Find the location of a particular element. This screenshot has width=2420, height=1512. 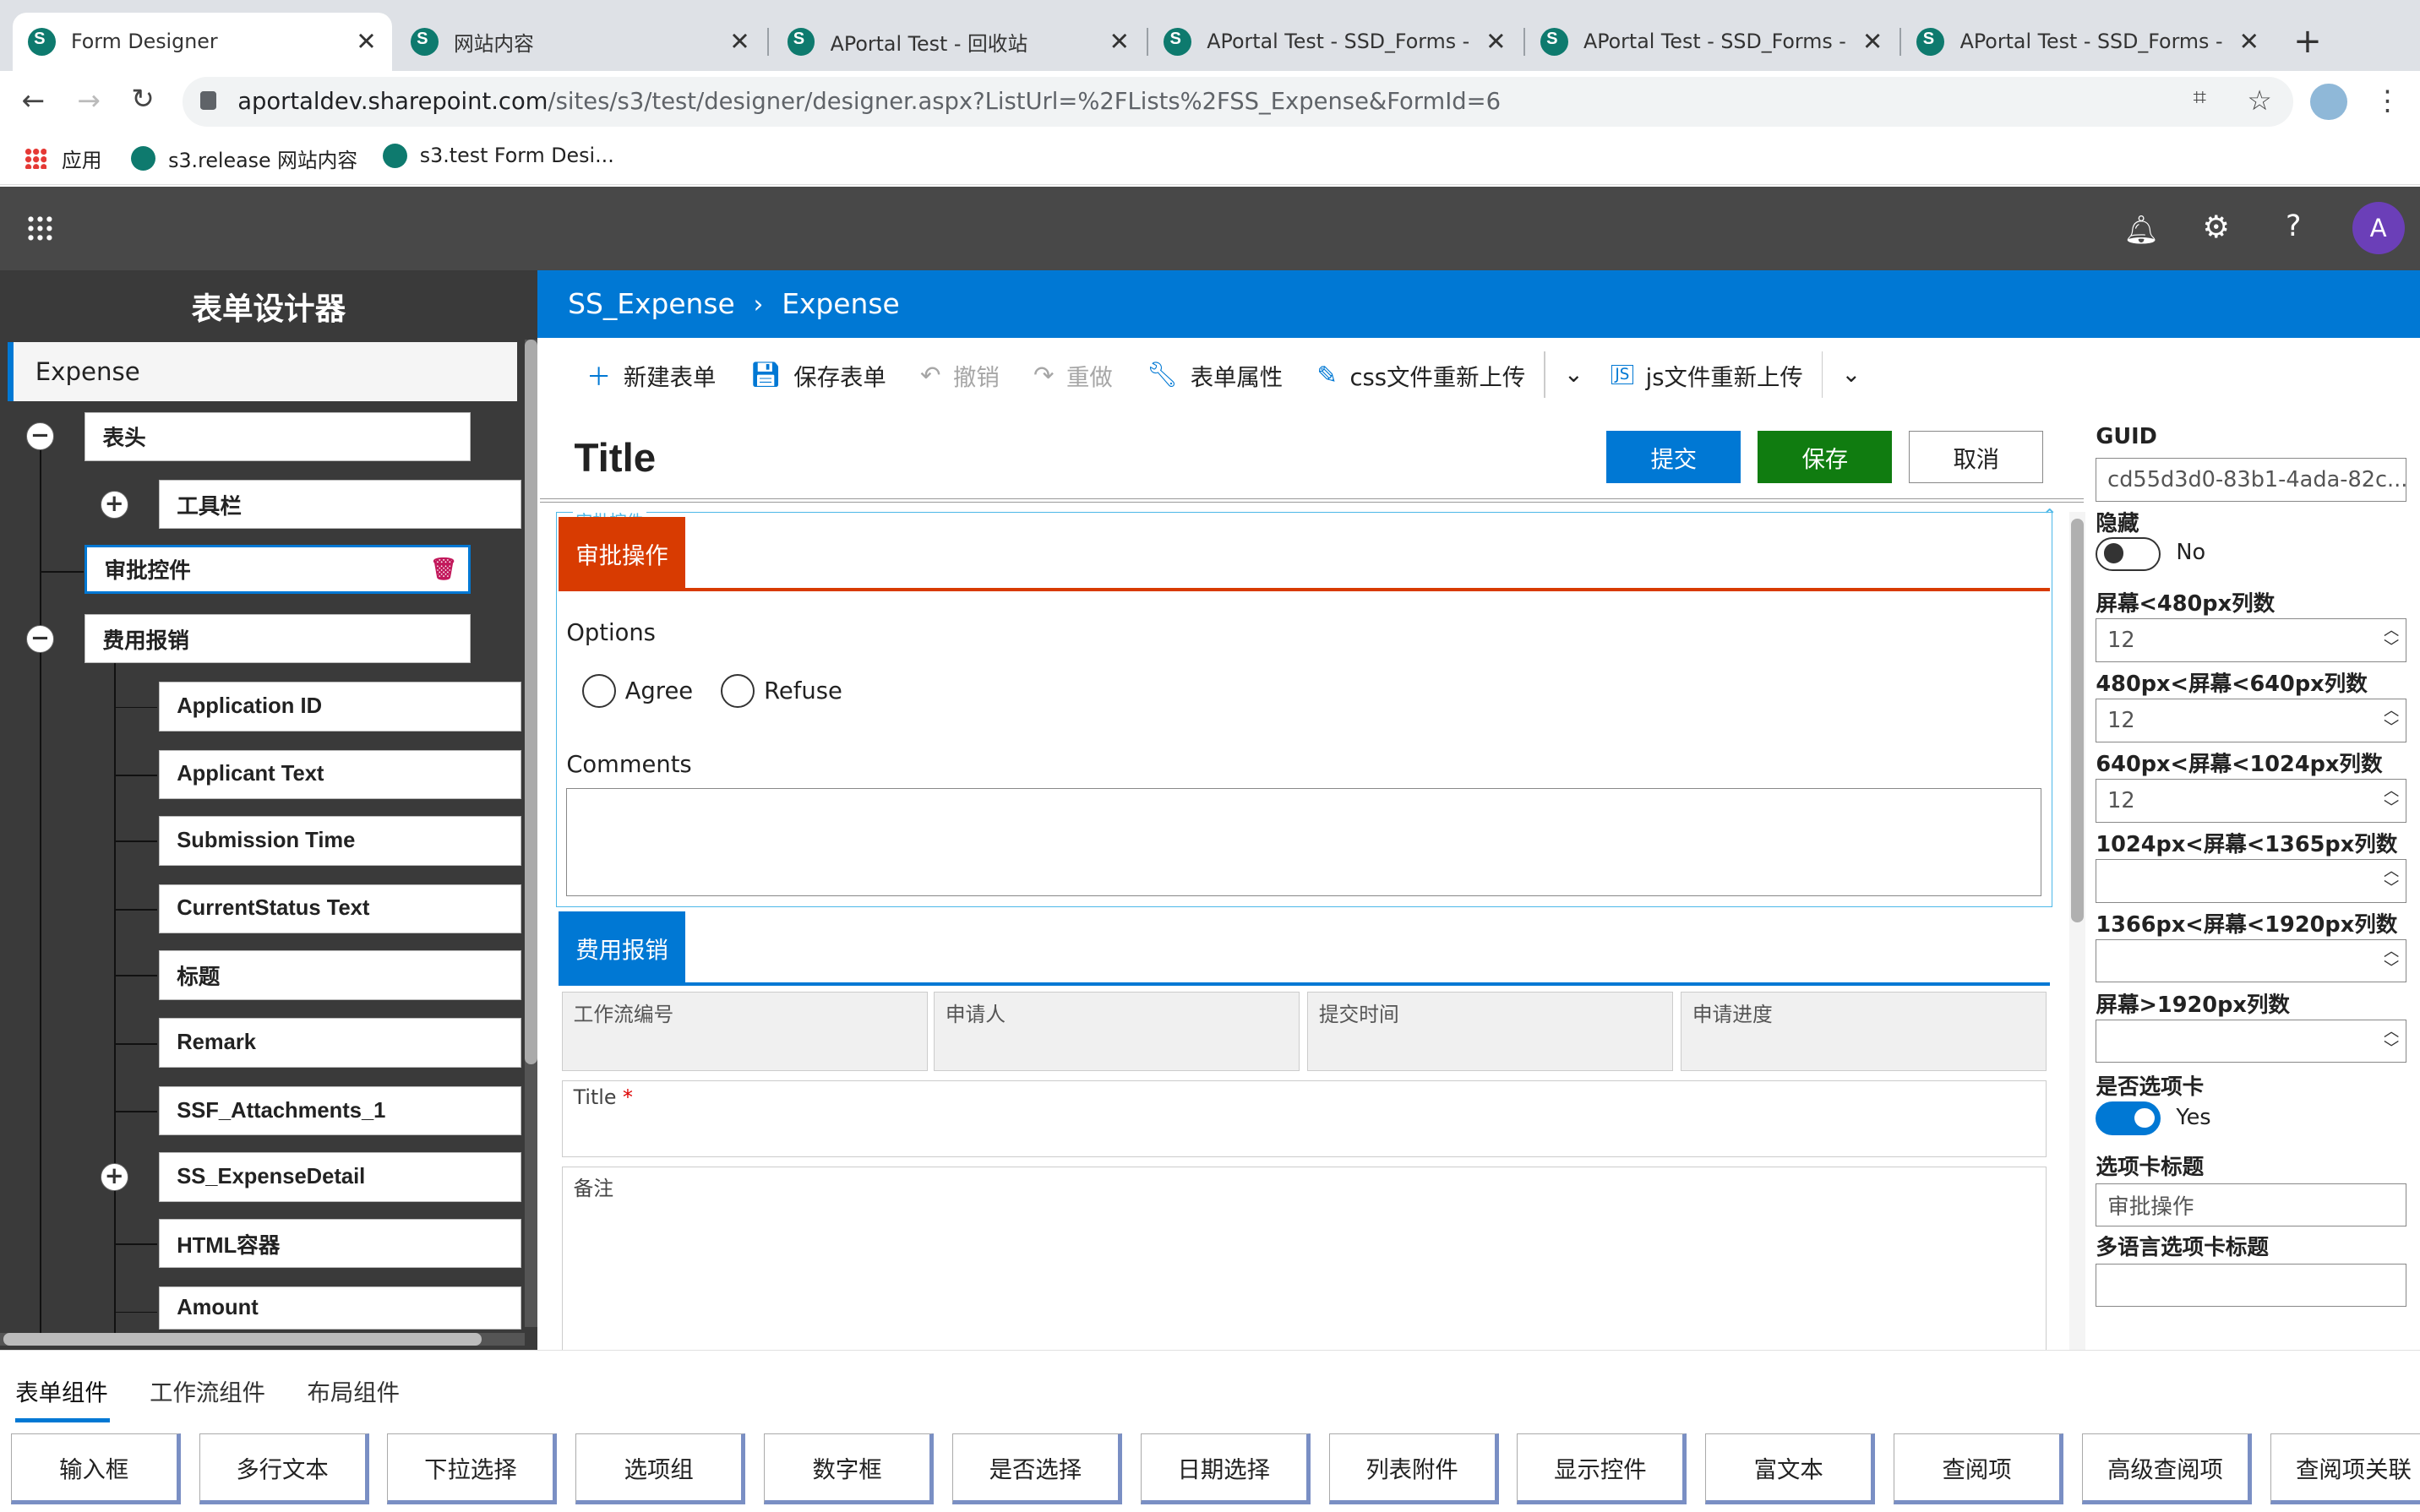

canvas-scrollbar is located at coordinates (2077, 931).